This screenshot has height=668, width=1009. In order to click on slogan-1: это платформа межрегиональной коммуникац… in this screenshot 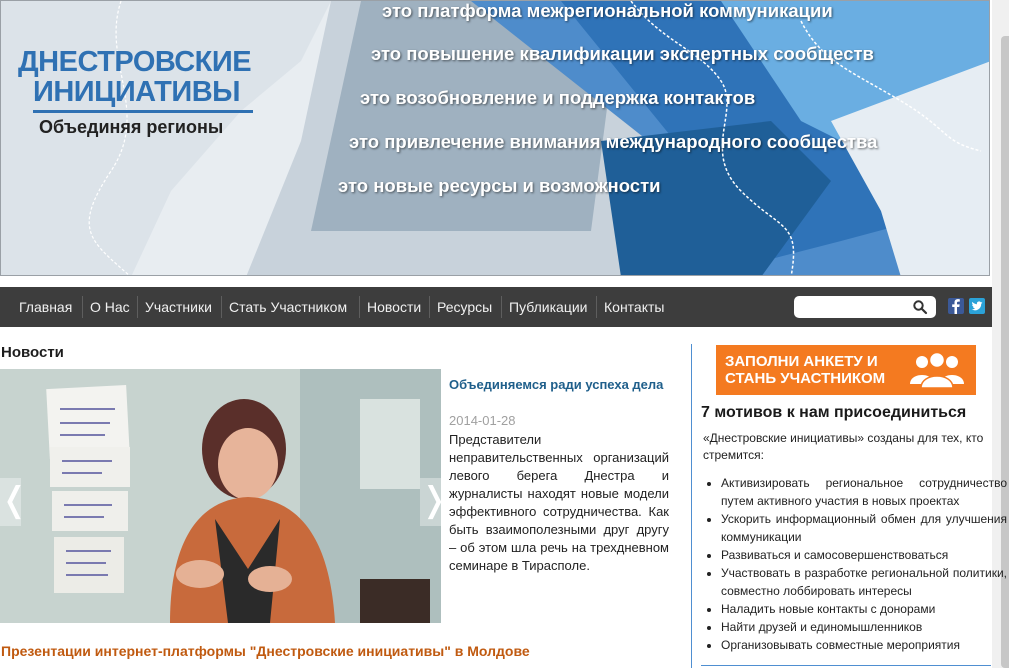, I will do `click(607, 10)`.